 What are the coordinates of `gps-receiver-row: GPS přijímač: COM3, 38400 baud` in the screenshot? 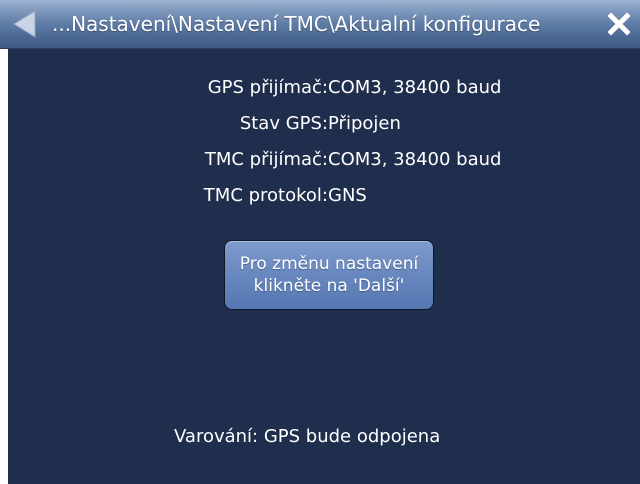 It's located at (324, 88).